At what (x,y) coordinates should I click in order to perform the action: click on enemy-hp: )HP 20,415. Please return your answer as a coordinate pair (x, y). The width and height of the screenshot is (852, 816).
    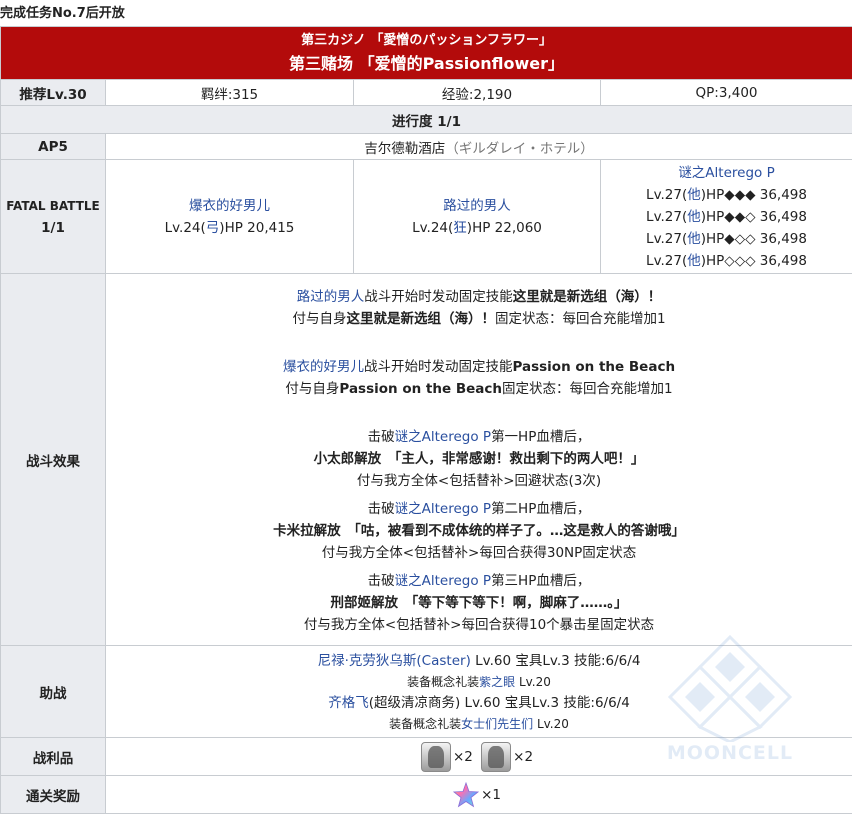
    Looking at the image, I should click on (257, 227).